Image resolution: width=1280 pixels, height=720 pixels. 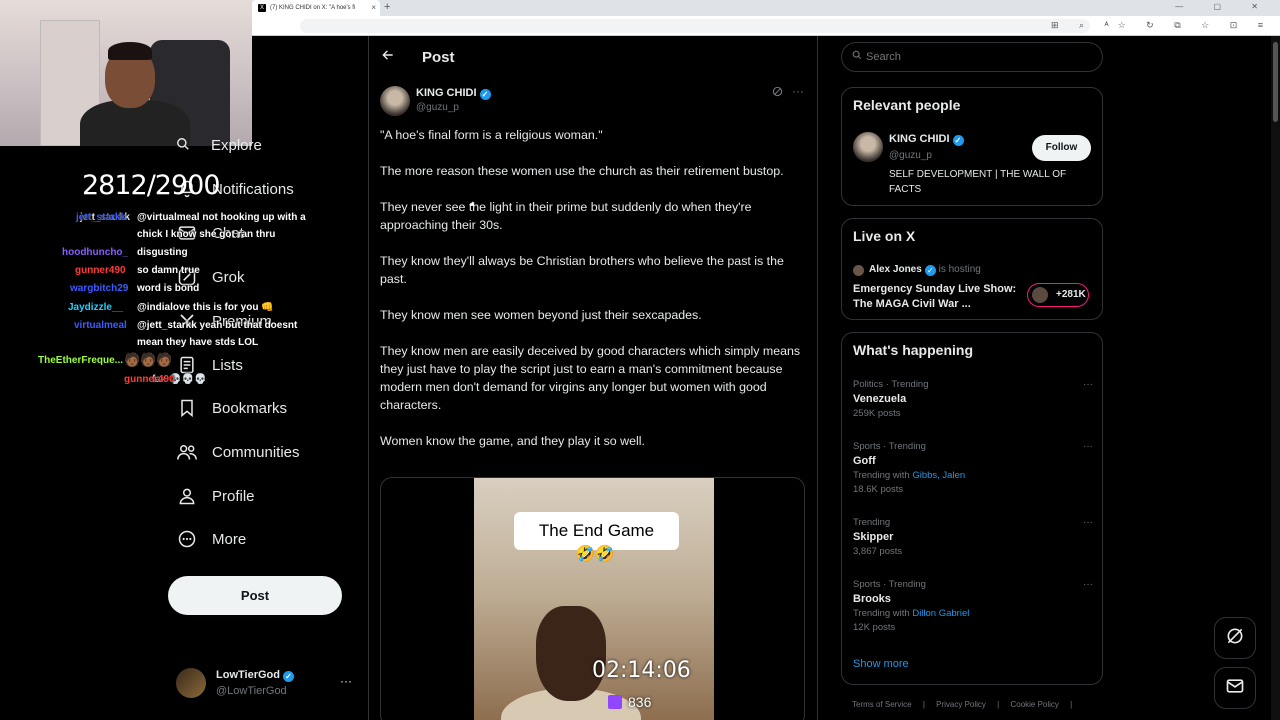 What do you see at coordinates (1275, 82) in the screenshot?
I see `scrollbar-thumb` at bounding box center [1275, 82].